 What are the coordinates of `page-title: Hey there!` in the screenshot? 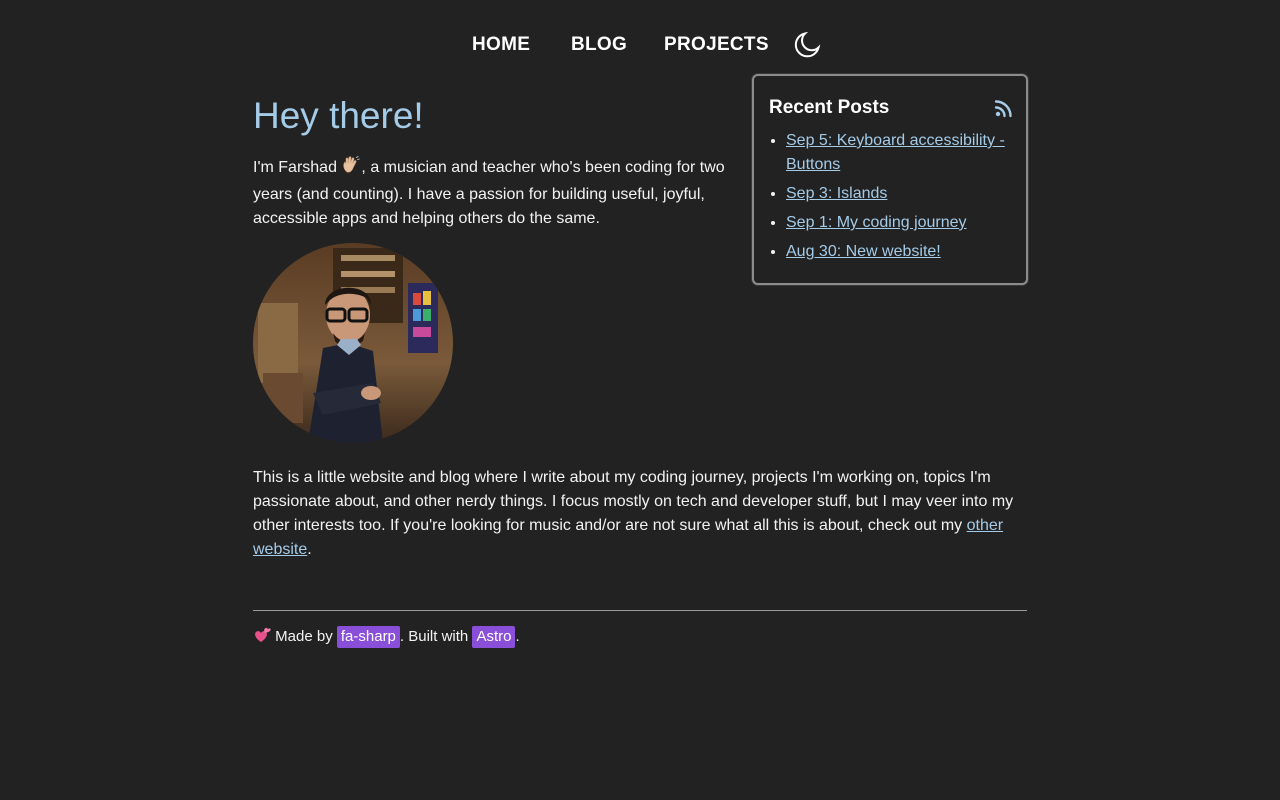 It's located at (338, 115).